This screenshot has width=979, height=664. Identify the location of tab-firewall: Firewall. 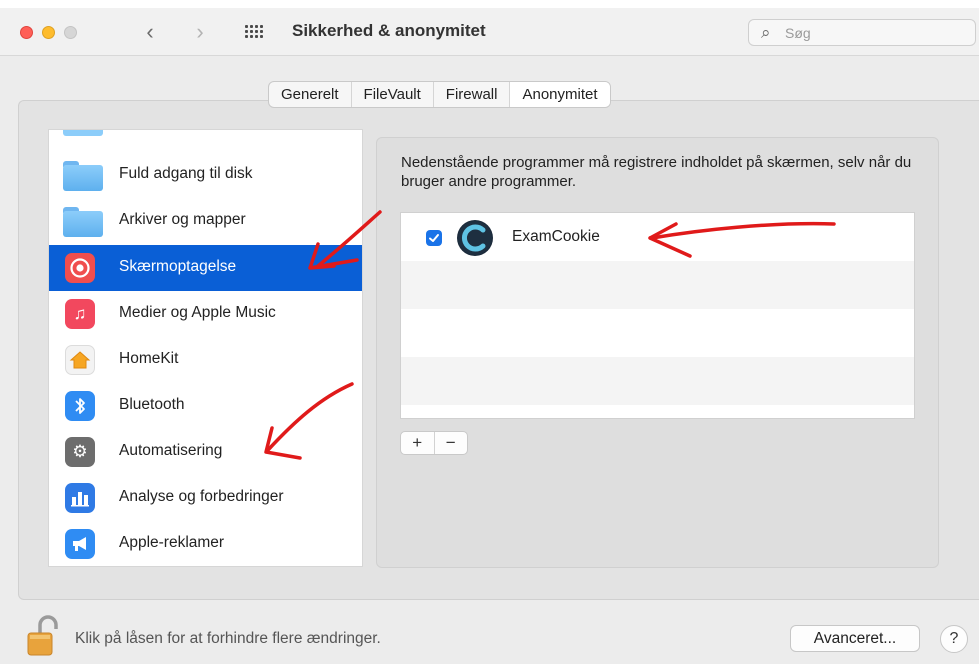
(472, 94).